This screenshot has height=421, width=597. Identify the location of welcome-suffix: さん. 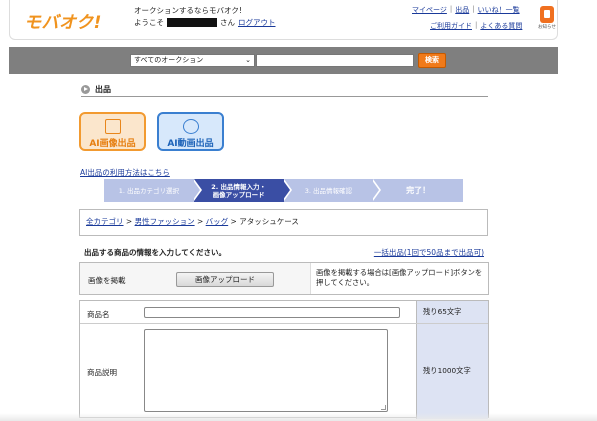
(227, 22).